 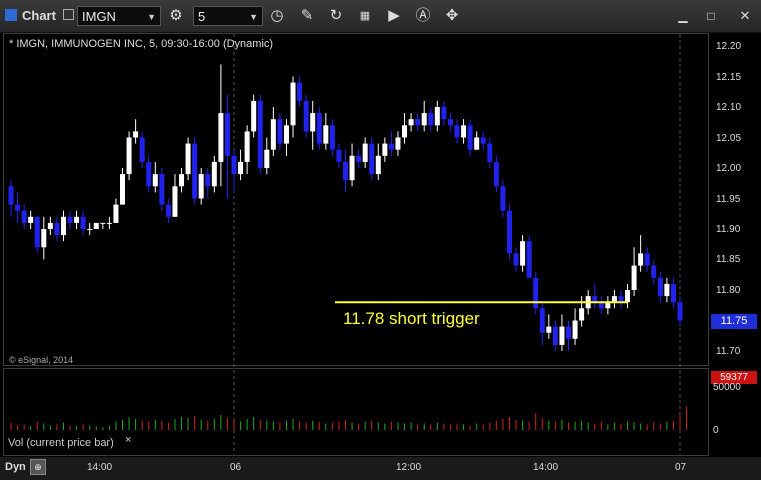 What do you see at coordinates (734, 321) in the screenshot?
I see `current-price-badge: 11.75` at bounding box center [734, 321].